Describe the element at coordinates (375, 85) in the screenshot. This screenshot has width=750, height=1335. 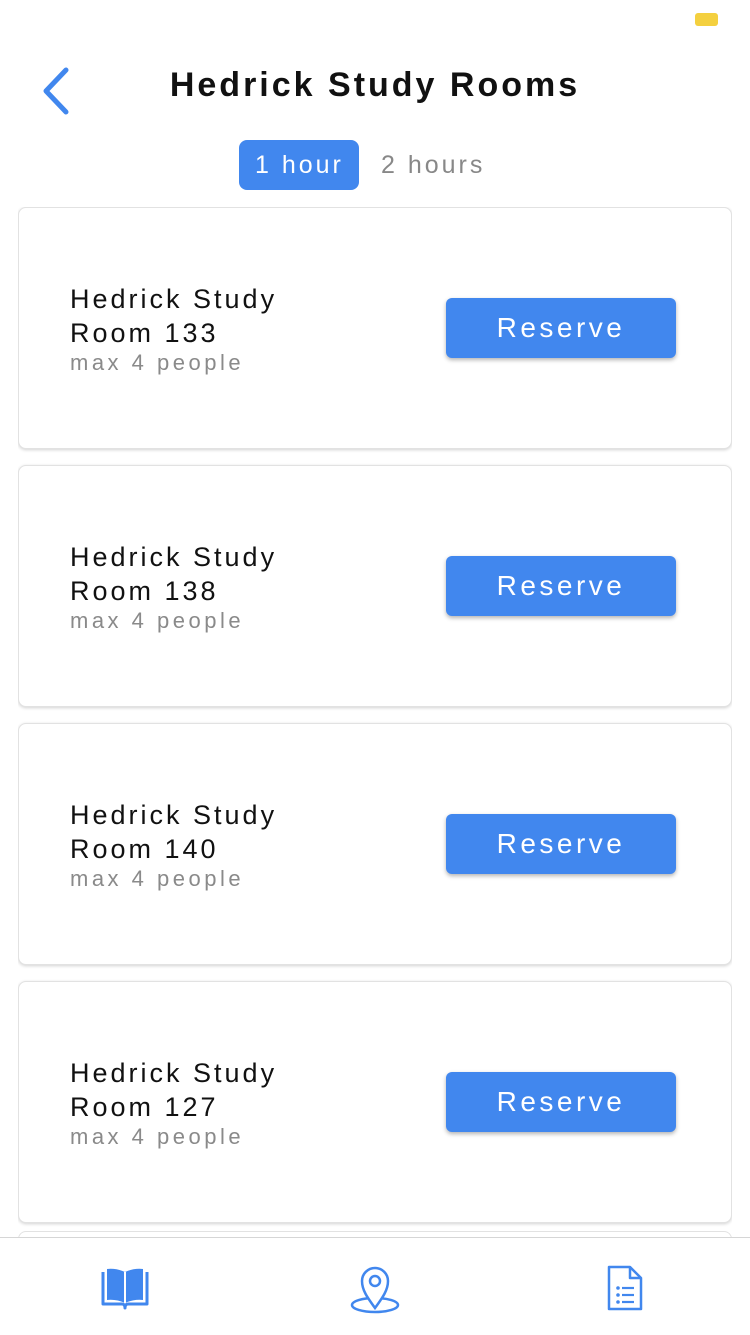
I see `page-title: Hedrick Study Rooms` at that location.